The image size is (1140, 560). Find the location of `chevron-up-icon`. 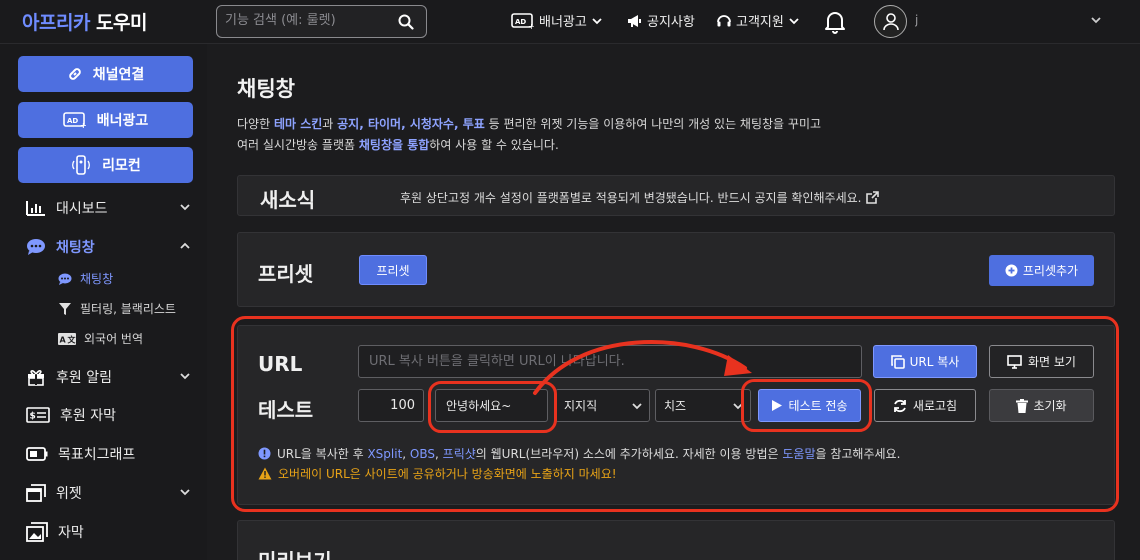

chevron-up-icon is located at coordinates (185, 245).